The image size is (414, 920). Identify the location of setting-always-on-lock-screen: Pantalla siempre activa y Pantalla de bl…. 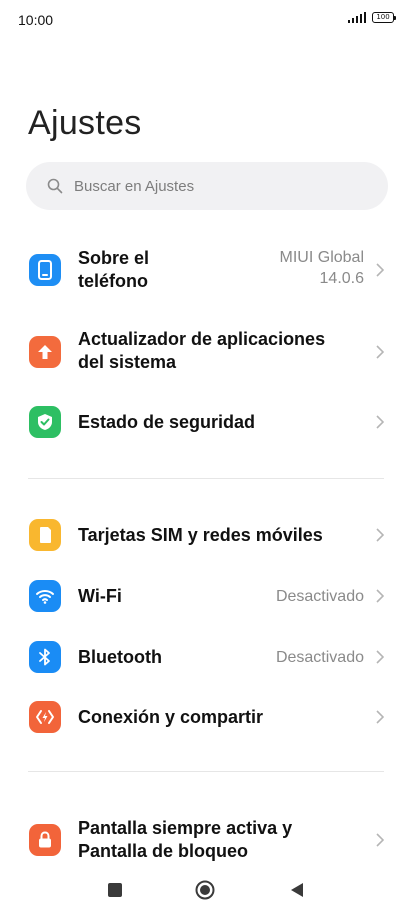
(207, 840).